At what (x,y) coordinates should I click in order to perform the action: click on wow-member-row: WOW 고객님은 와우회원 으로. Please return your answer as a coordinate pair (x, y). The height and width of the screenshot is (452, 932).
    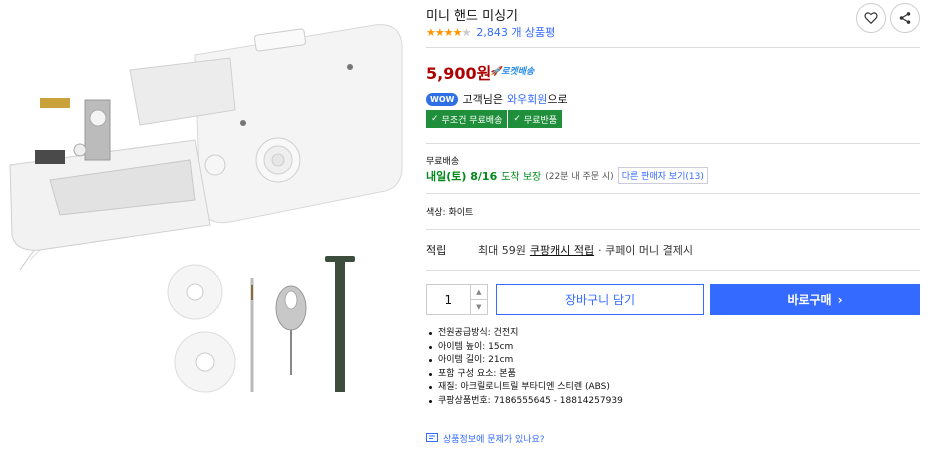
    Looking at the image, I should click on (497, 99).